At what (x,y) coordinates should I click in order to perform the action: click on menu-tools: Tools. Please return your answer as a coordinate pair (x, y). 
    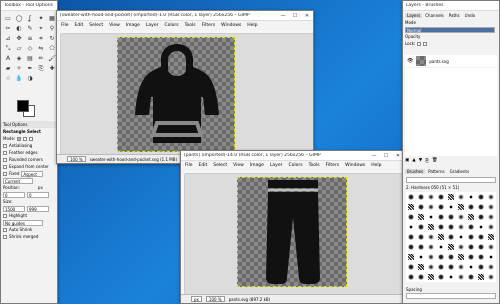
    Looking at the image, I should click on (314, 165).